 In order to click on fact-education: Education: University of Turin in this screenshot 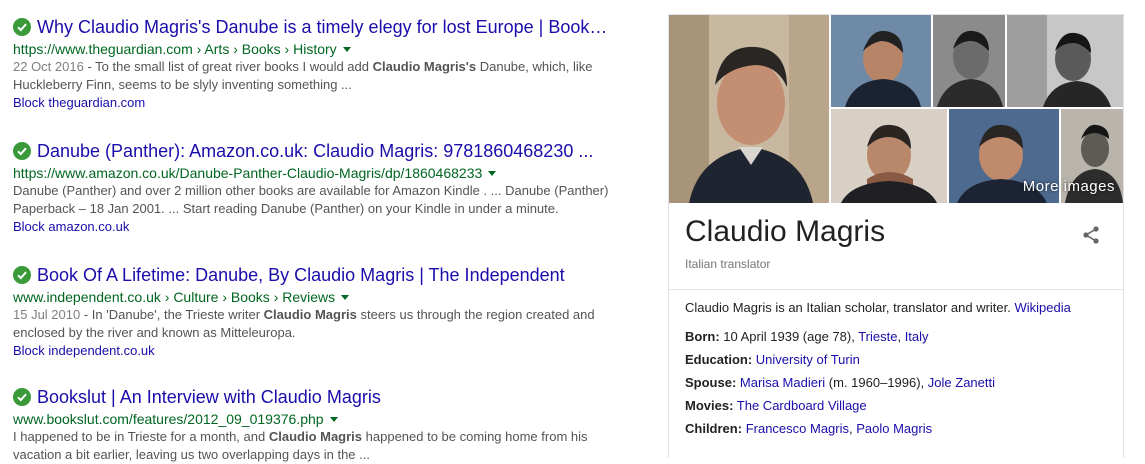, I will do `click(900, 359)`.